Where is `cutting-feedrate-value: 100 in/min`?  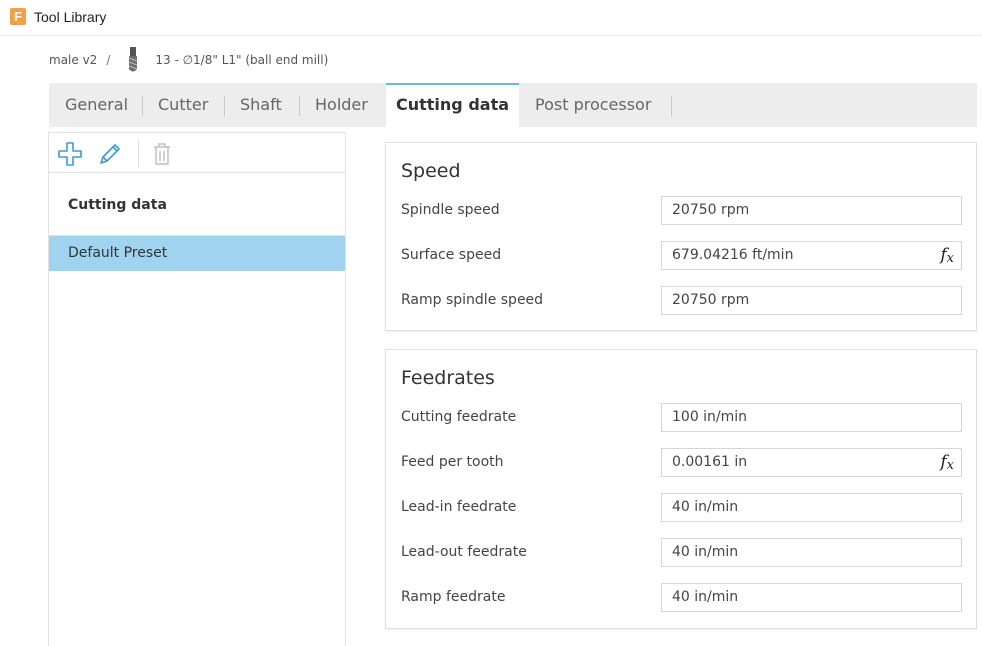
cutting-feedrate-value: 100 in/min is located at coordinates (710, 417).